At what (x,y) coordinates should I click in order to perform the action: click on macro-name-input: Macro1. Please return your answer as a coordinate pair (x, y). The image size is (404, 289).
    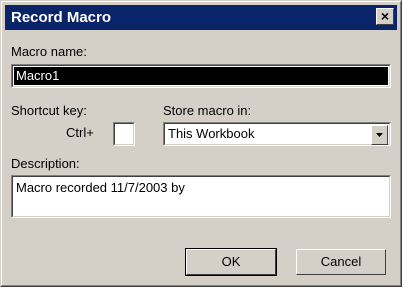
    Looking at the image, I should click on (201, 76).